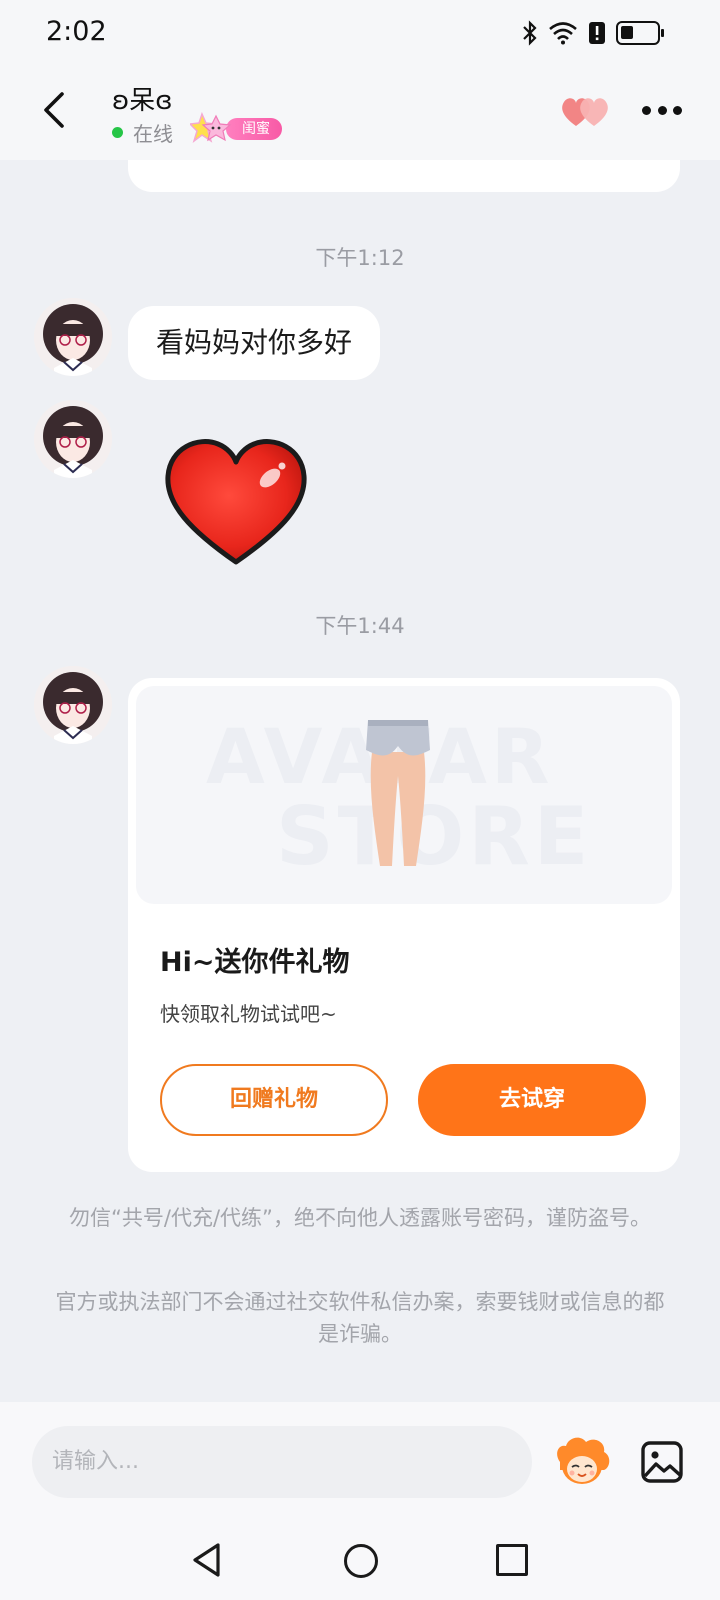 Image resolution: width=720 pixels, height=1600 pixels. I want to click on online-dot, so click(117, 132).